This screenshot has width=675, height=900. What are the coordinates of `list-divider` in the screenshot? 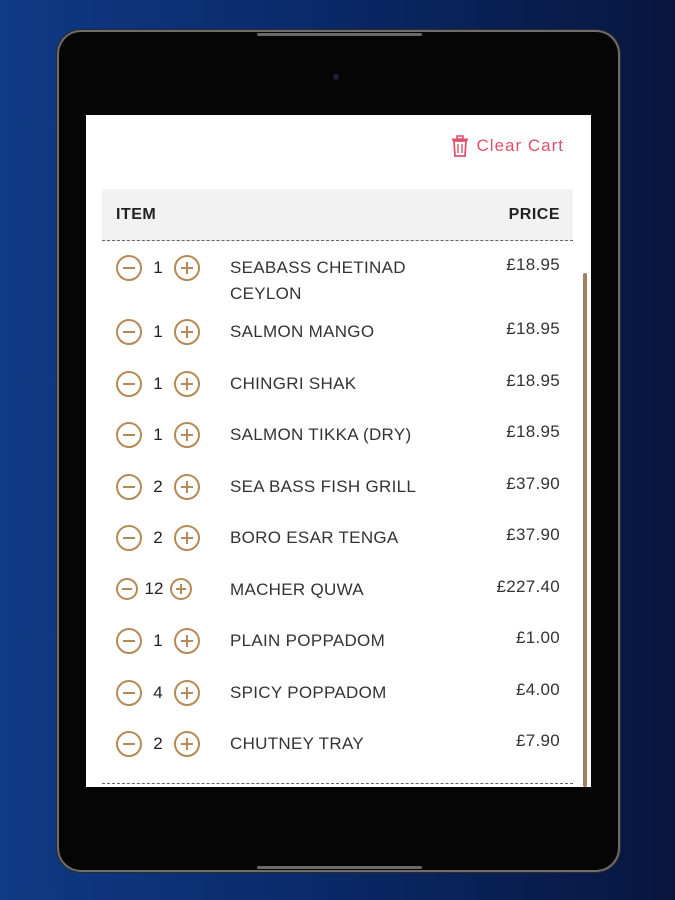 It's located at (337, 783).